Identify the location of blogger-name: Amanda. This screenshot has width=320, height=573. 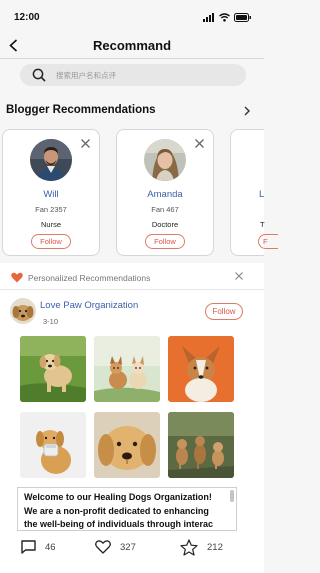
(165, 194).